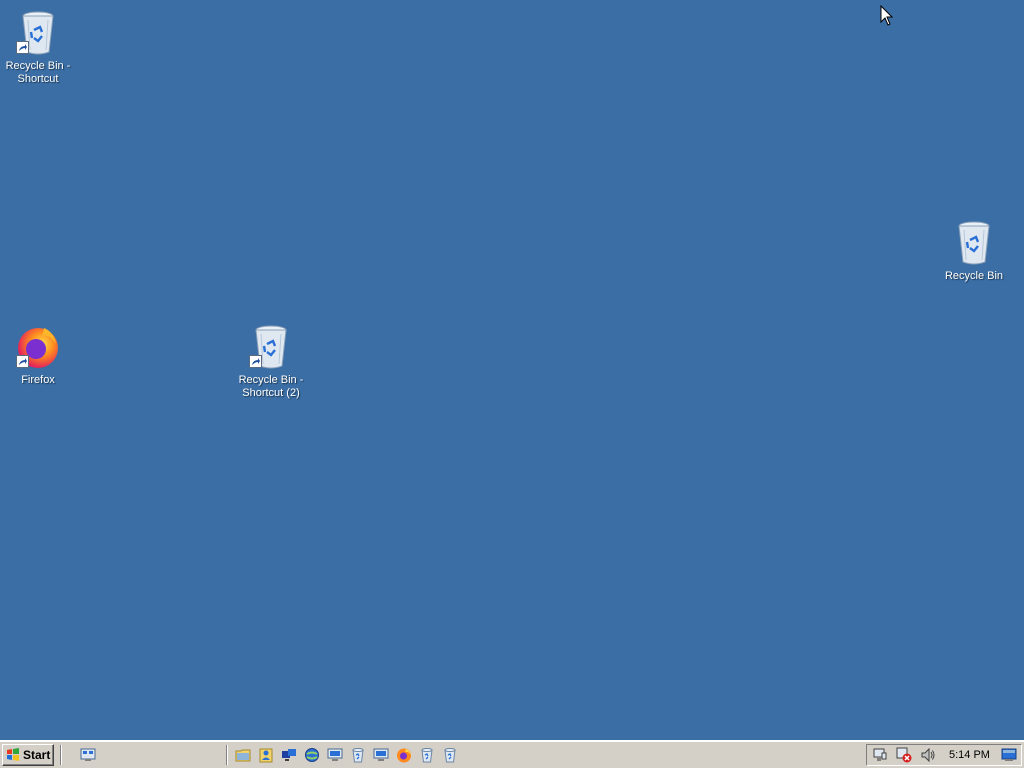 This screenshot has height=768, width=1024. What do you see at coordinates (243, 755) in the screenshot?
I see `folder-icon` at bounding box center [243, 755].